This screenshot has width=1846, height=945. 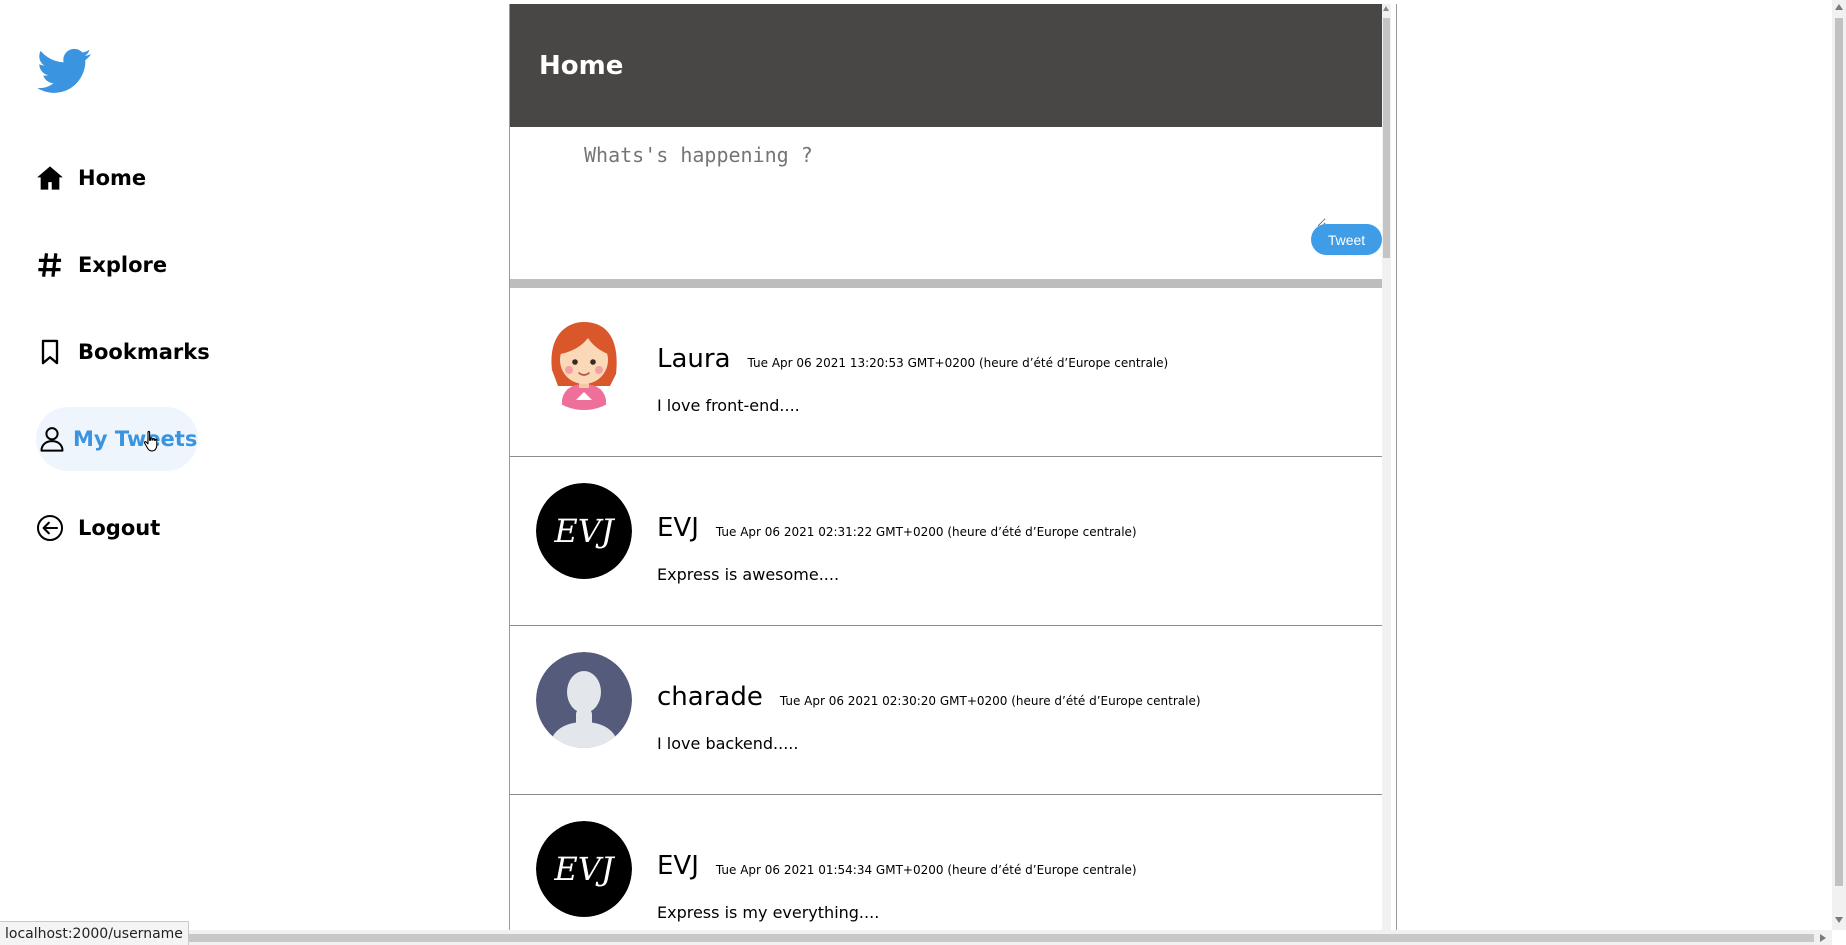 What do you see at coordinates (123, 265) in the screenshot?
I see `sidebar-item-label: Explore` at bounding box center [123, 265].